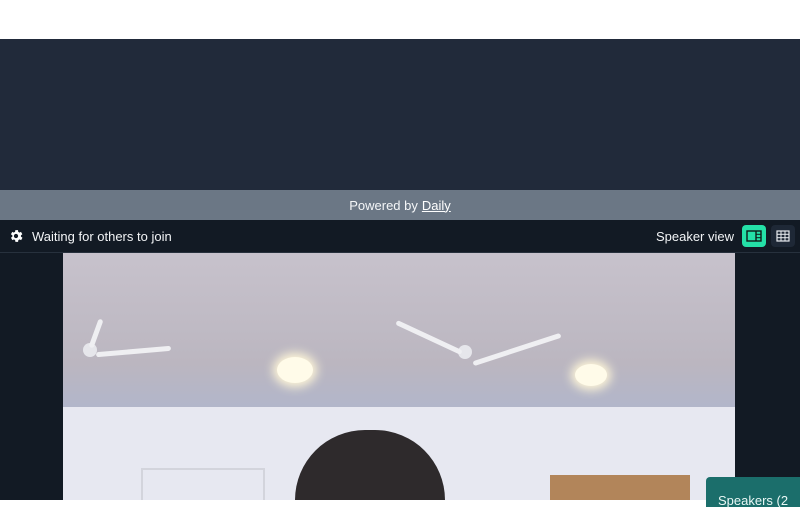 This screenshot has width=800, height=508. What do you see at coordinates (383, 205) in the screenshot?
I see `powered-by-text: Powered by` at bounding box center [383, 205].